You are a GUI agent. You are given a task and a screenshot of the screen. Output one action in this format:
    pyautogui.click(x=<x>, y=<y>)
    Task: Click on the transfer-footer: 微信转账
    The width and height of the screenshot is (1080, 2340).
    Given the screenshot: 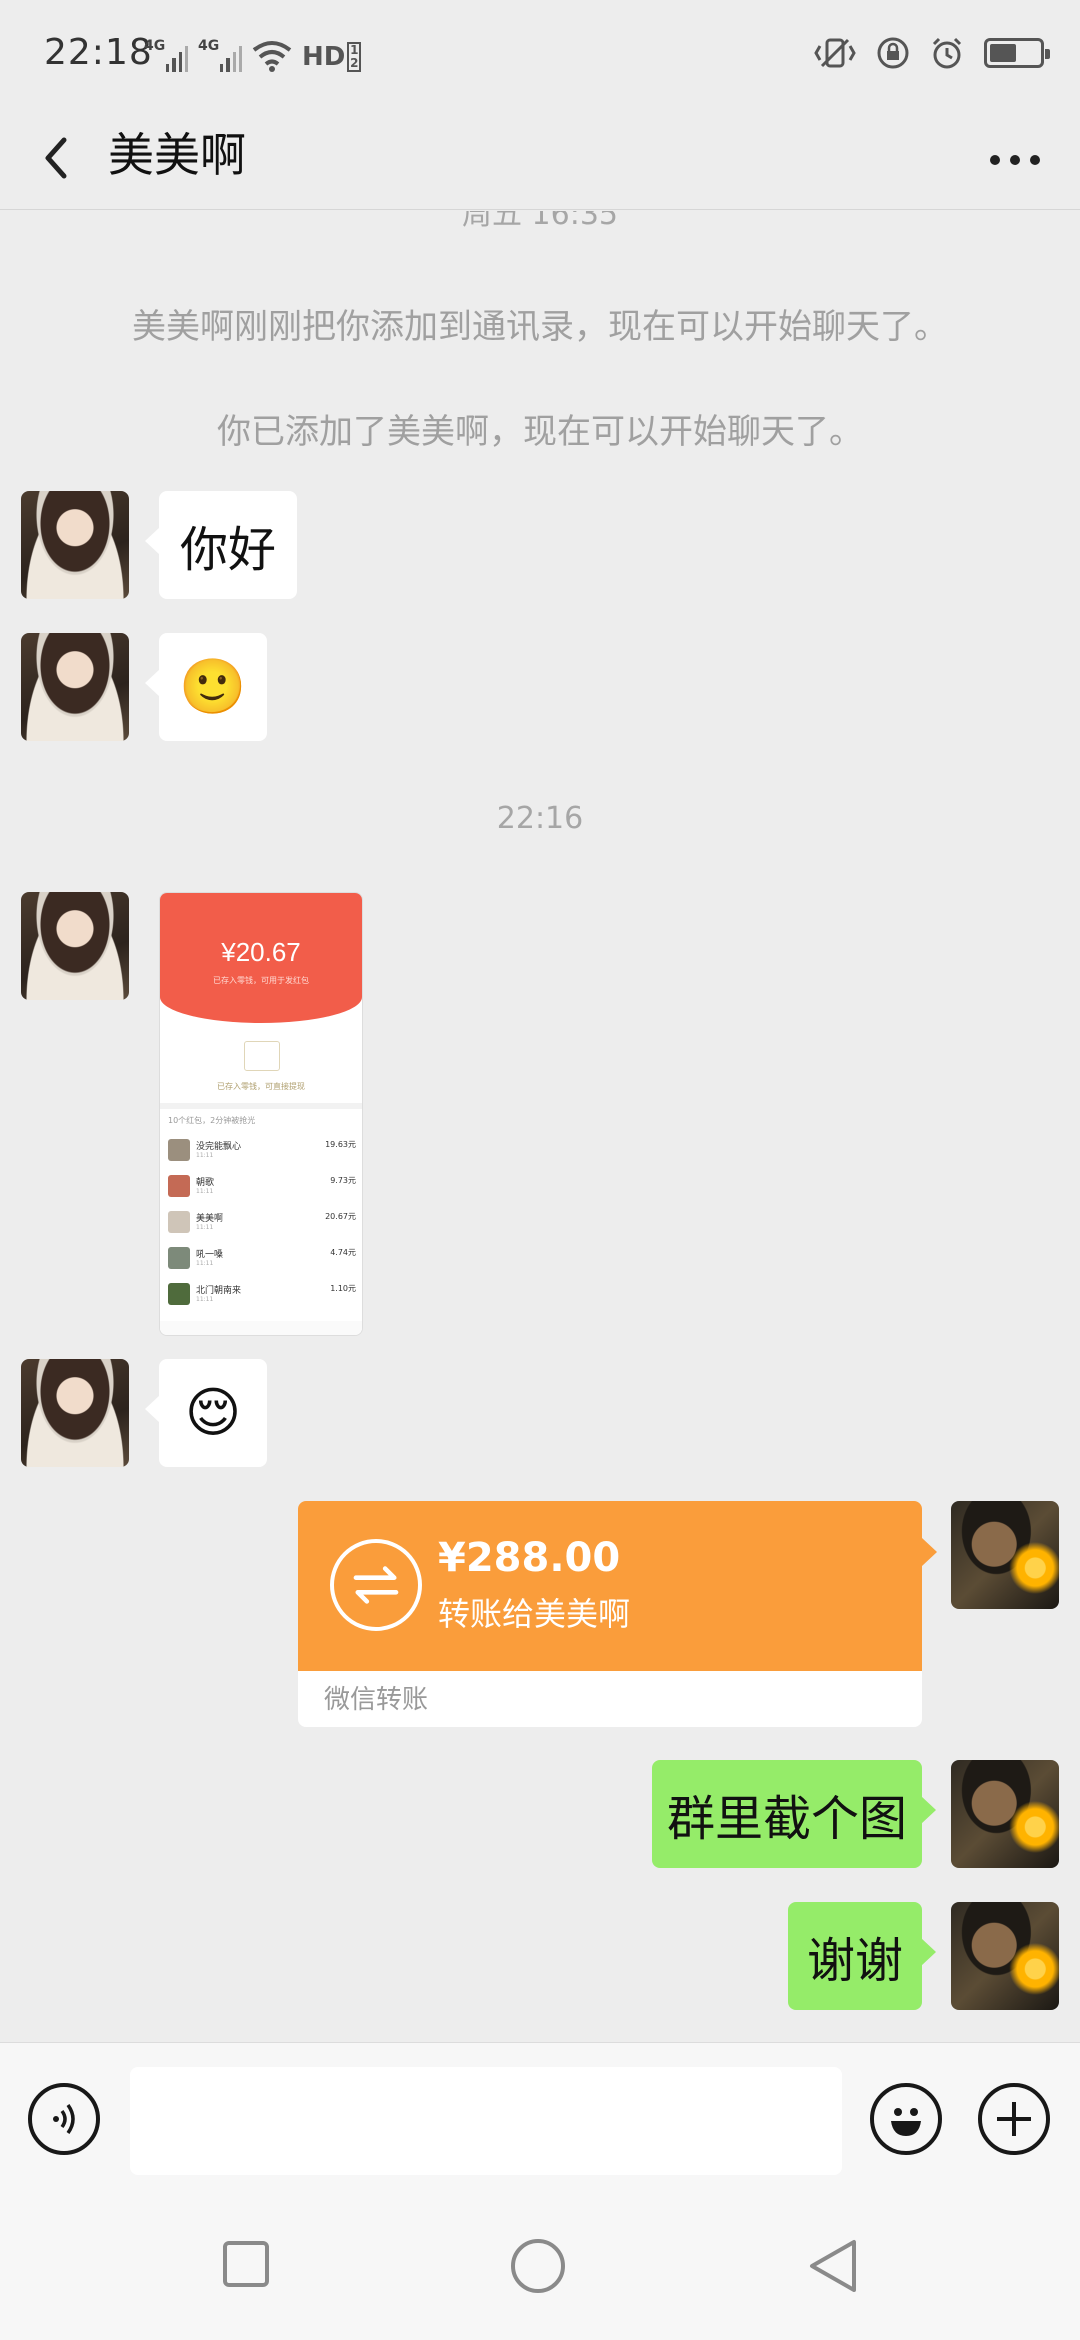 What is the action you would take?
    pyautogui.click(x=376, y=1700)
    